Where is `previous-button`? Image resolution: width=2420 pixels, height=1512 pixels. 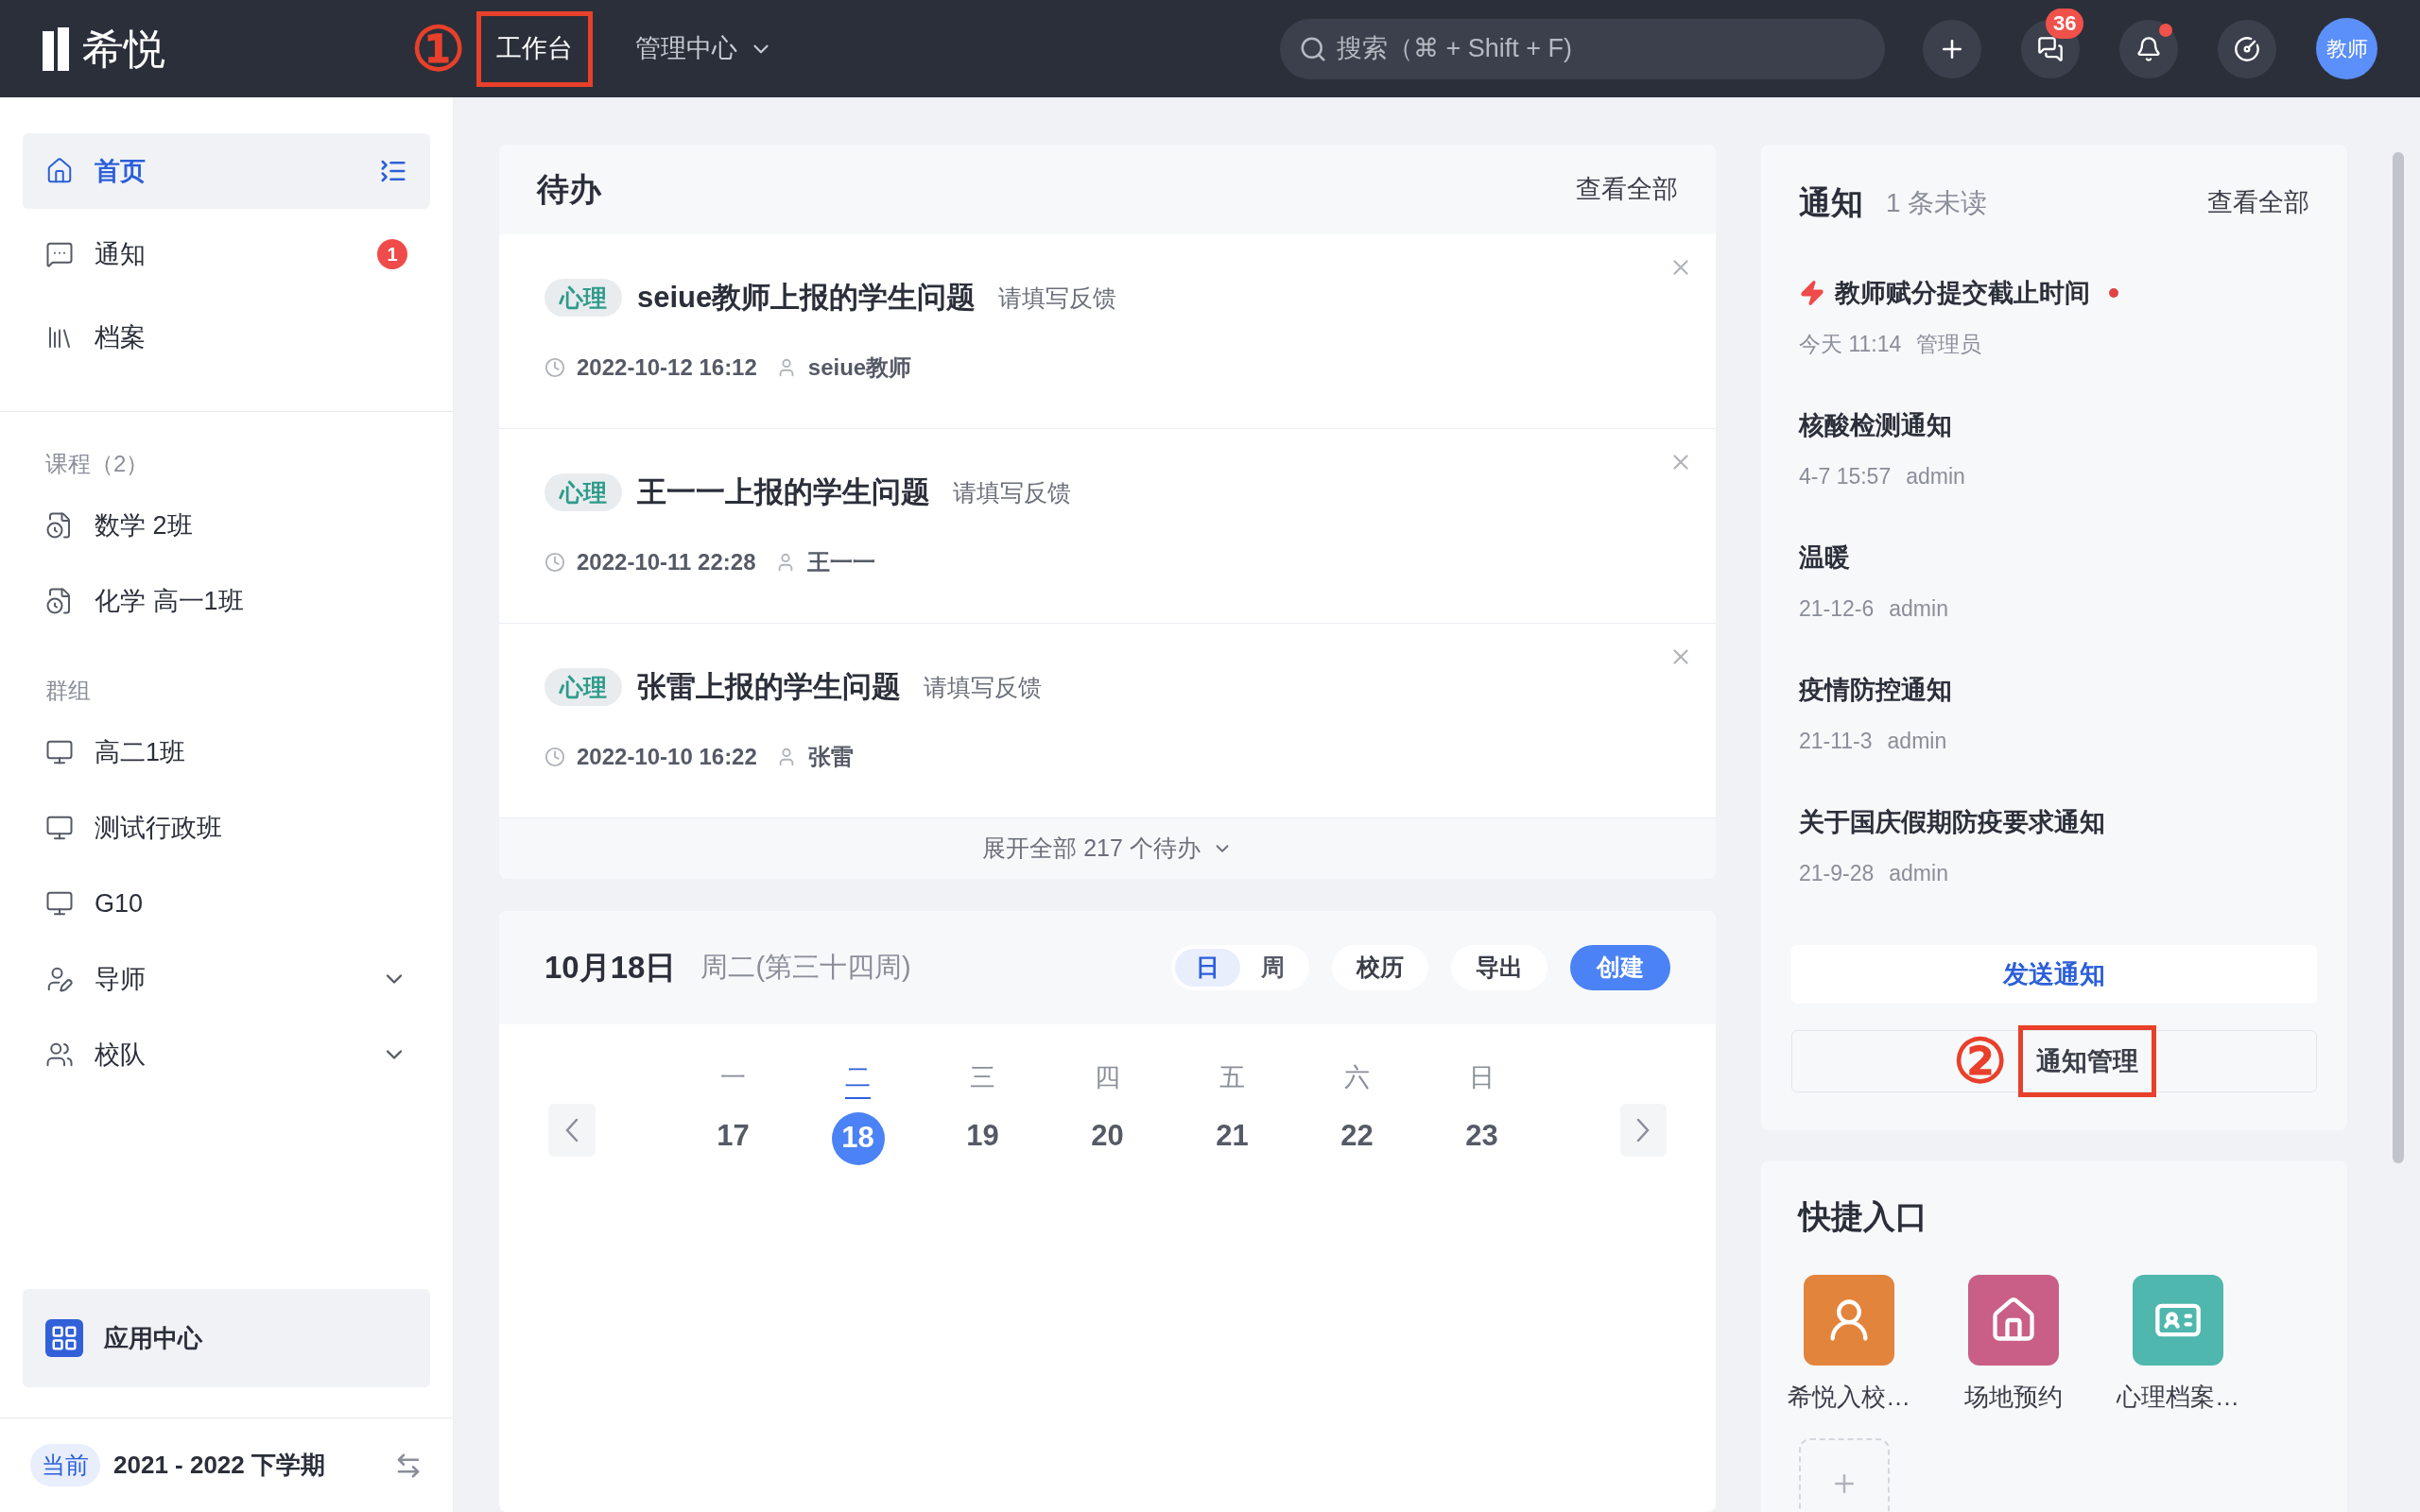 previous-button is located at coordinates (572, 1131).